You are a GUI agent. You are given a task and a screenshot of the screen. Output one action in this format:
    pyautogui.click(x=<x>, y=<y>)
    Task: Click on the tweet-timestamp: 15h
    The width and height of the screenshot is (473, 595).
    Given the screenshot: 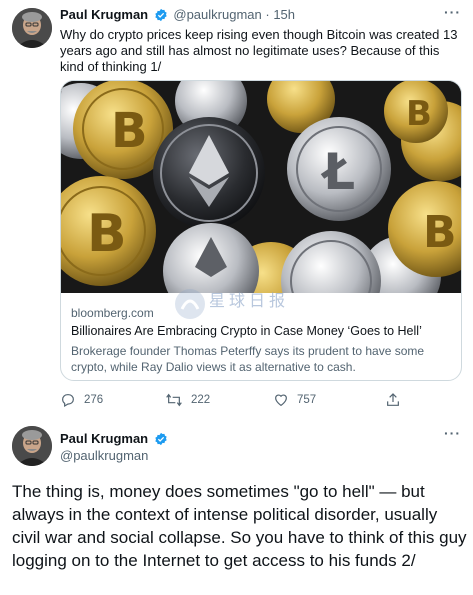 What is the action you would take?
    pyautogui.click(x=284, y=14)
    